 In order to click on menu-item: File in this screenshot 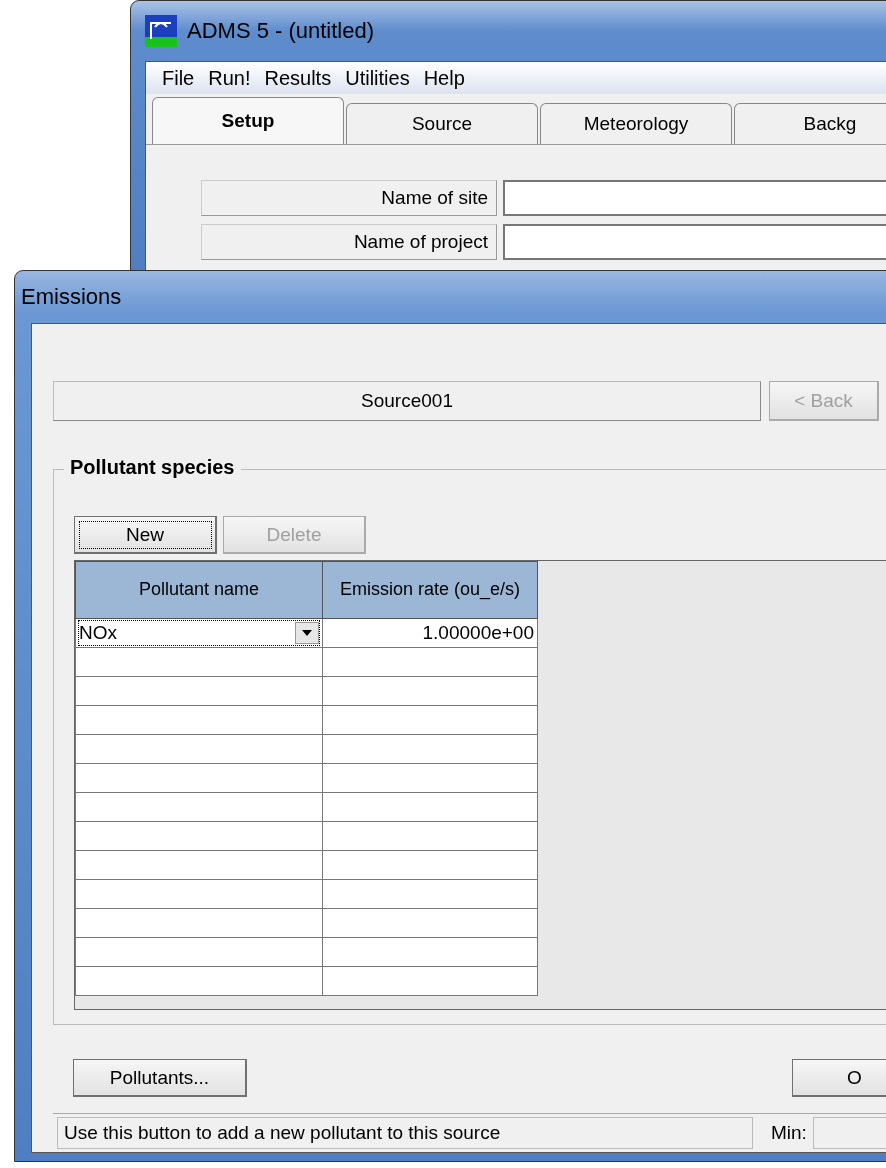, I will do `click(185, 78)`.